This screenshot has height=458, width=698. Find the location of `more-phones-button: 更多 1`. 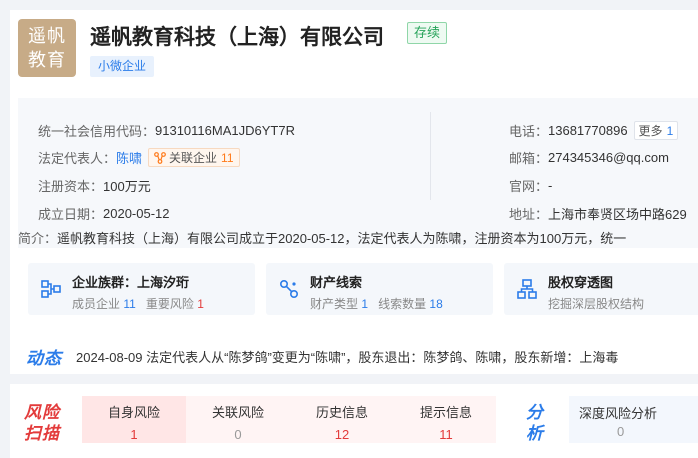

more-phones-button: 更多 1 is located at coordinates (656, 130).